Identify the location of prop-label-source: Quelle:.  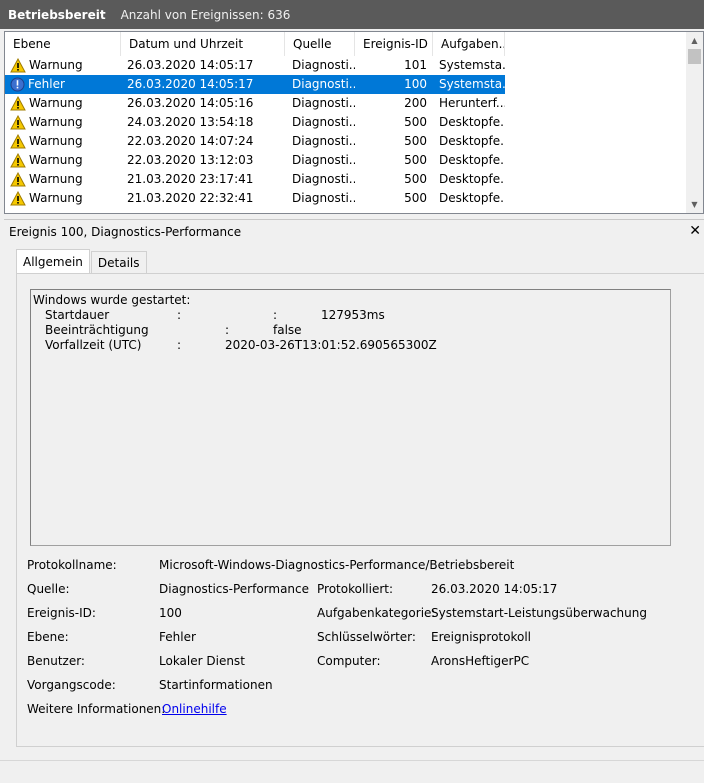
(48, 589).